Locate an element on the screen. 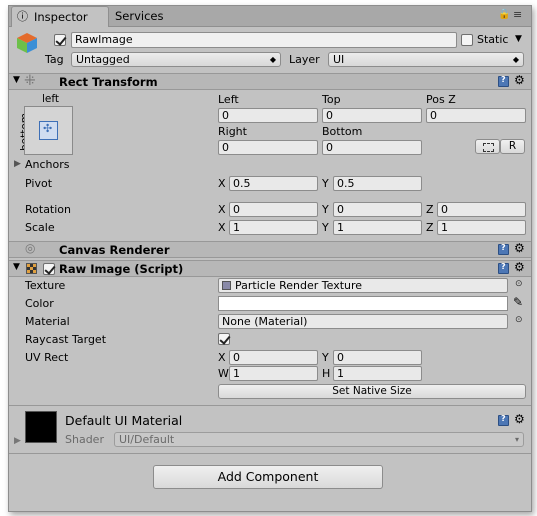  rotation-z-field: 0 is located at coordinates (481, 209).